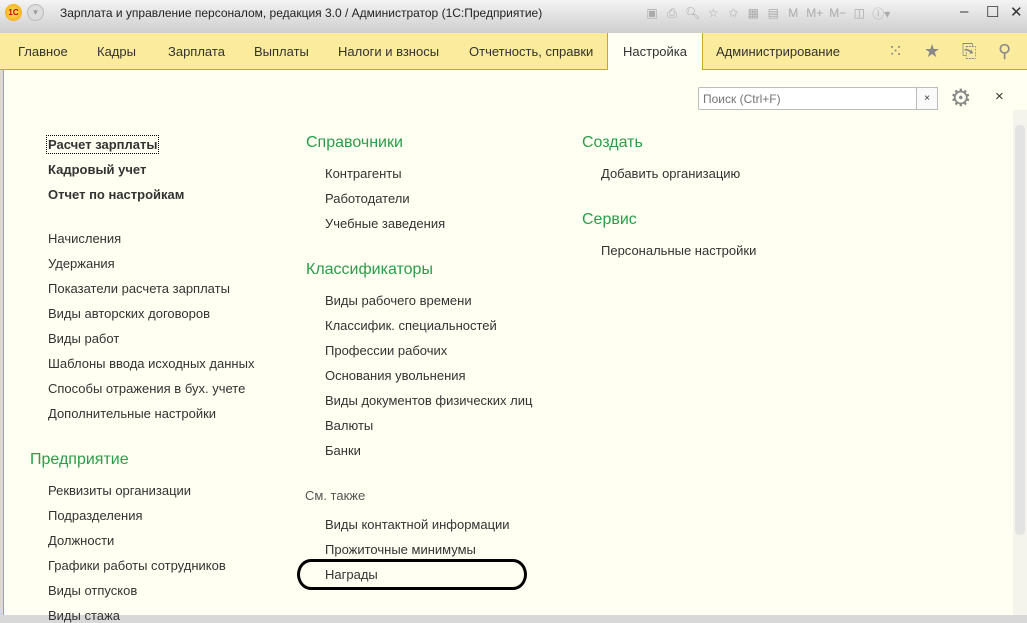 The image size is (1027, 623). What do you see at coordinates (281, 51) in the screenshot?
I see `tab-payments: Выплаты` at bounding box center [281, 51].